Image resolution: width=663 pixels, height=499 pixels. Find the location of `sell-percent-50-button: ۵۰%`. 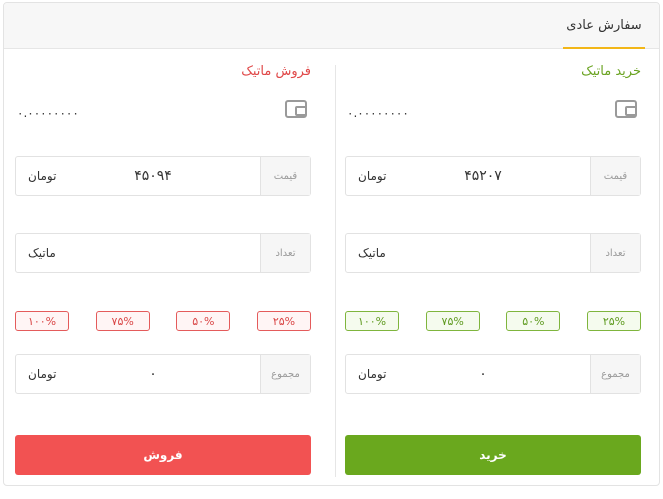

sell-percent-50-button: ۵۰% is located at coordinates (203, 321).